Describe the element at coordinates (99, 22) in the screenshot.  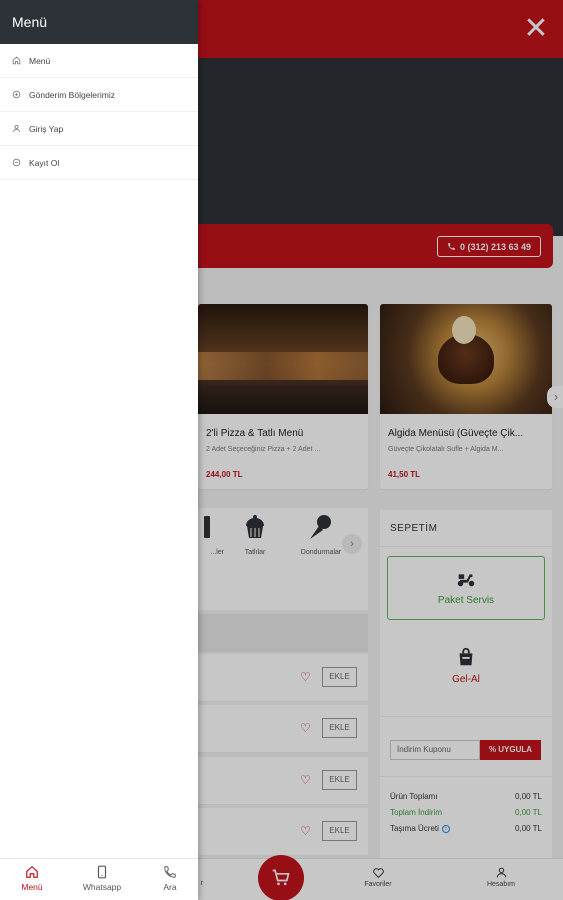
I see `drawer-title: Menü` at that location.